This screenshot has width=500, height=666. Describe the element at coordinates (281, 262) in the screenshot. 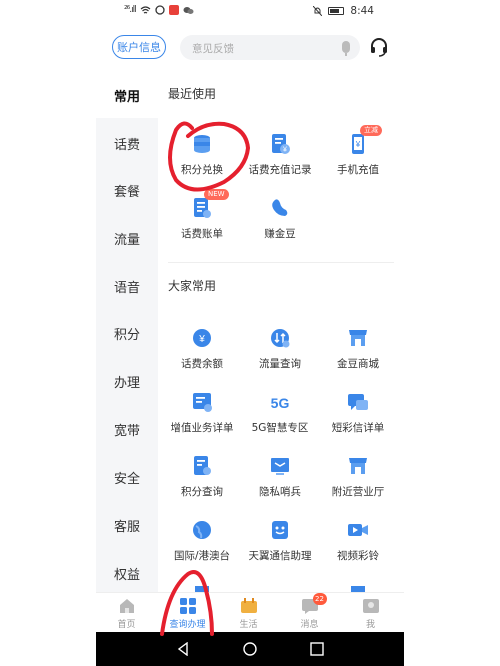

I see `section-divider` at that location.